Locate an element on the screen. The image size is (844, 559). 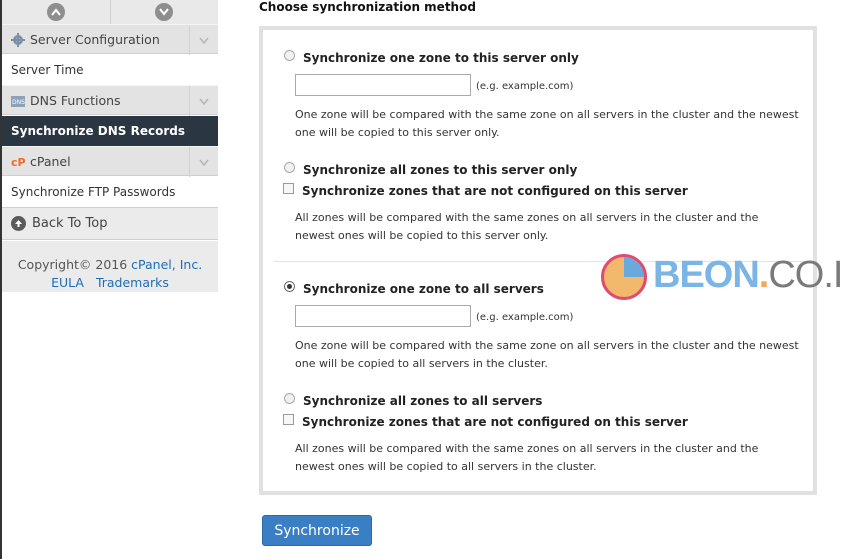
svg-text: cP is located at coordinates (18, 162).